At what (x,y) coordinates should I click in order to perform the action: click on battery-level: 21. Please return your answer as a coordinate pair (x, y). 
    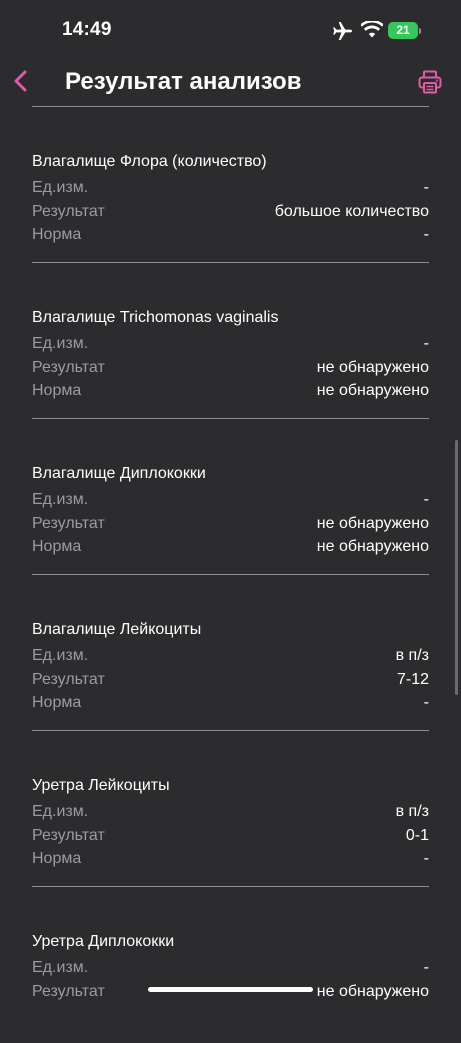
    Looking at the image, I should click on (403, 30).